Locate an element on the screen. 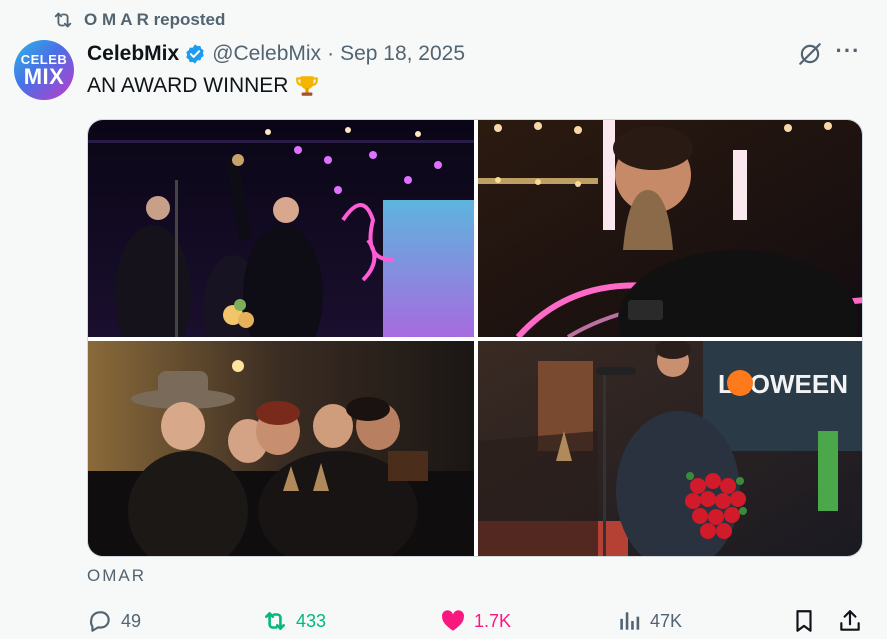  like-button: 1.7K is located at coordinates (475, 621).